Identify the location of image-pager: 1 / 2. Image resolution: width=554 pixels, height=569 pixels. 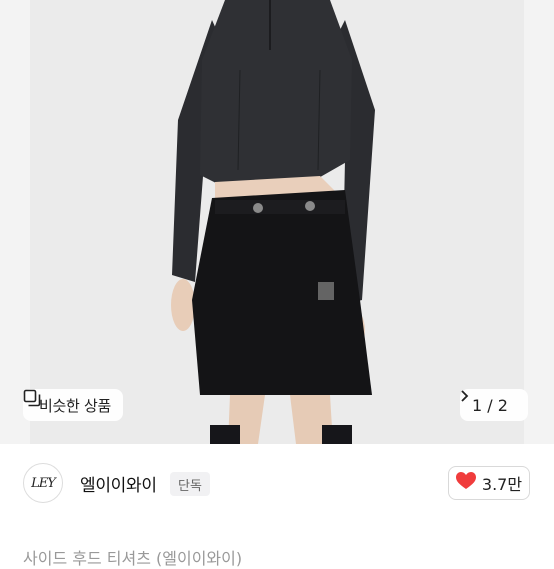
(494, 405).